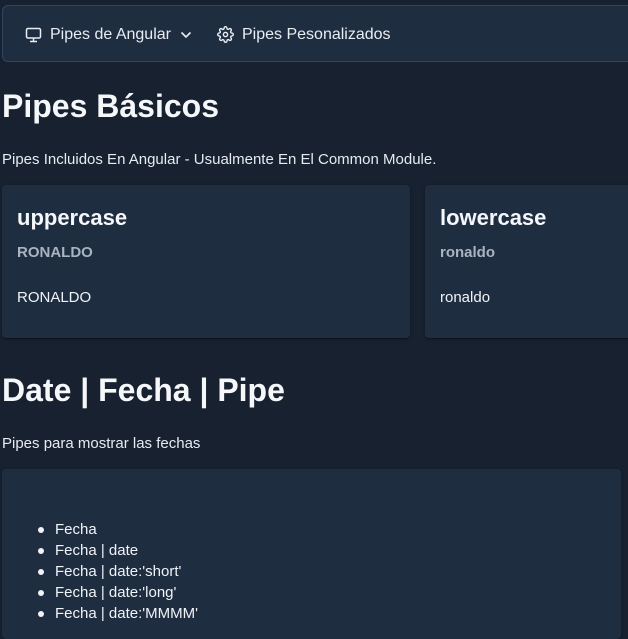  Describe the element at coordinates (526, 261) in the screenshot. I see `card-lowercase: lowercase ronaldo ronaldo` at that location.